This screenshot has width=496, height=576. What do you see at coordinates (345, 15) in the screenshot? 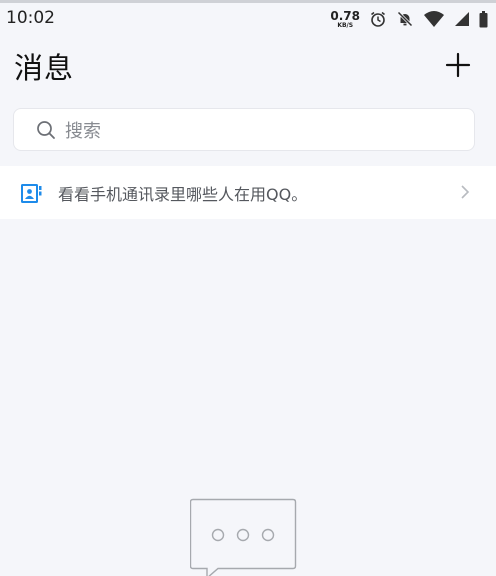
I see `net-speed-value: 0.78` at bounding box center [345, 15].